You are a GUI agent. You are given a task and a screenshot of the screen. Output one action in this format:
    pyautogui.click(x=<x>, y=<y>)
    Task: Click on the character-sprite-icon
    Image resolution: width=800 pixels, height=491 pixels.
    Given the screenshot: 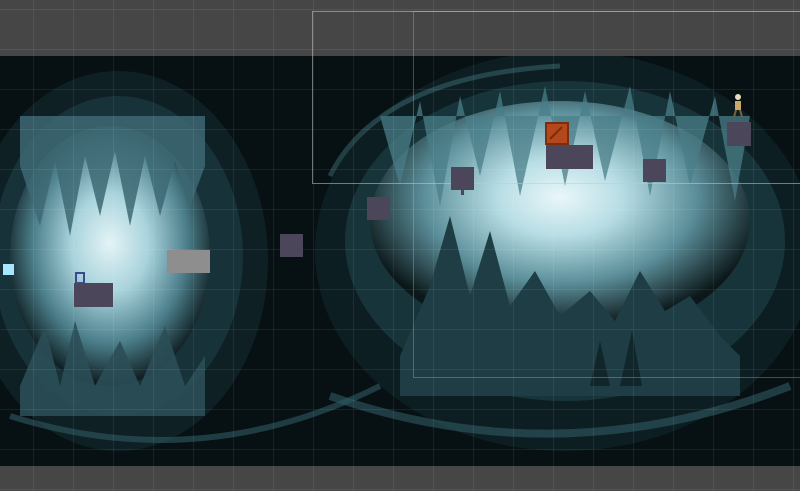 What is the action you would take?
    pyautogui.click(x=738, y=106)
    